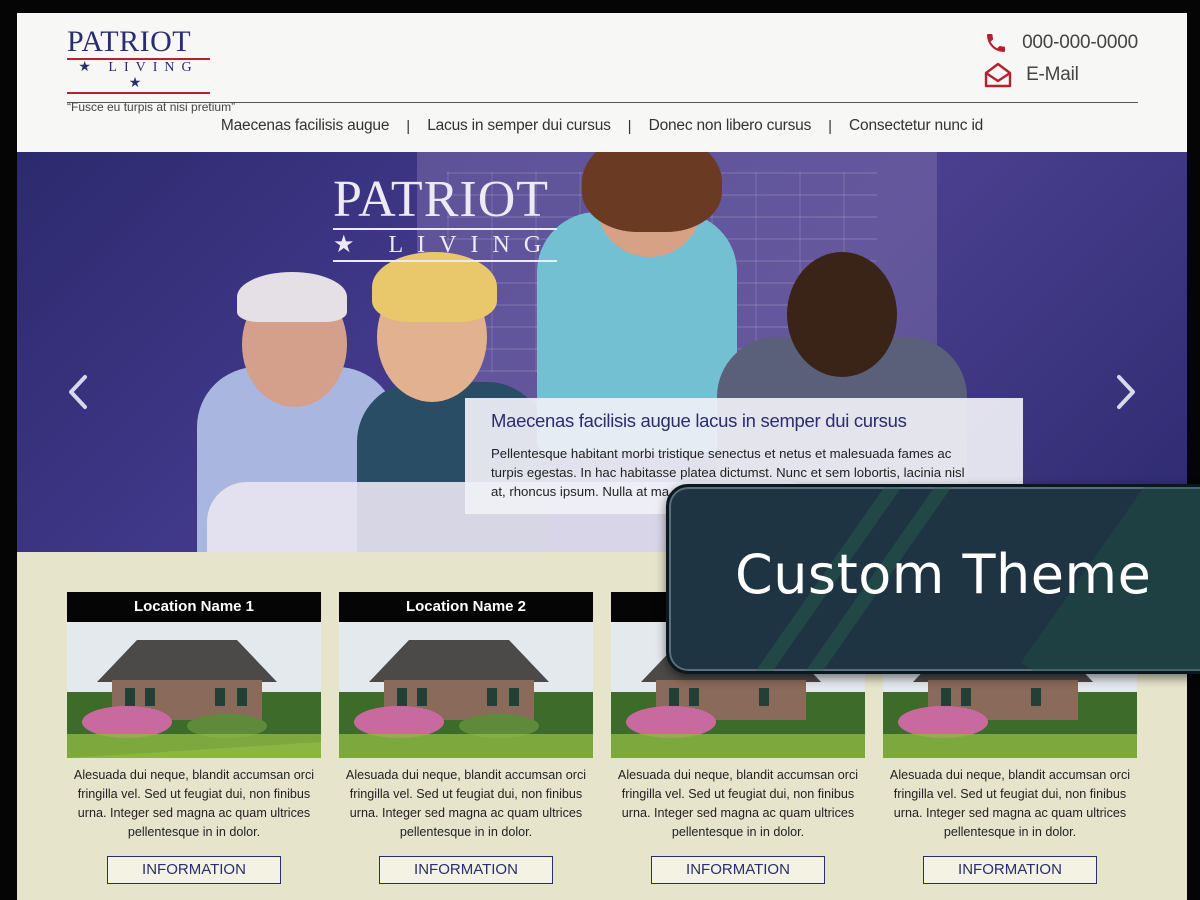 This screenshot has height=900, width=1200. Describe the element at coordinates (445, 261) in the screenshot. I see `hero-logo-rule-bottom` at that location.